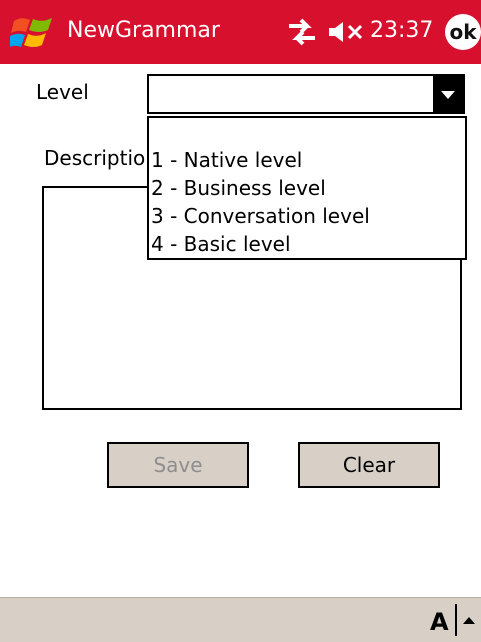  I want to click on dropdown-option-conversation: 3 - Conversation level, so click(260, 216).